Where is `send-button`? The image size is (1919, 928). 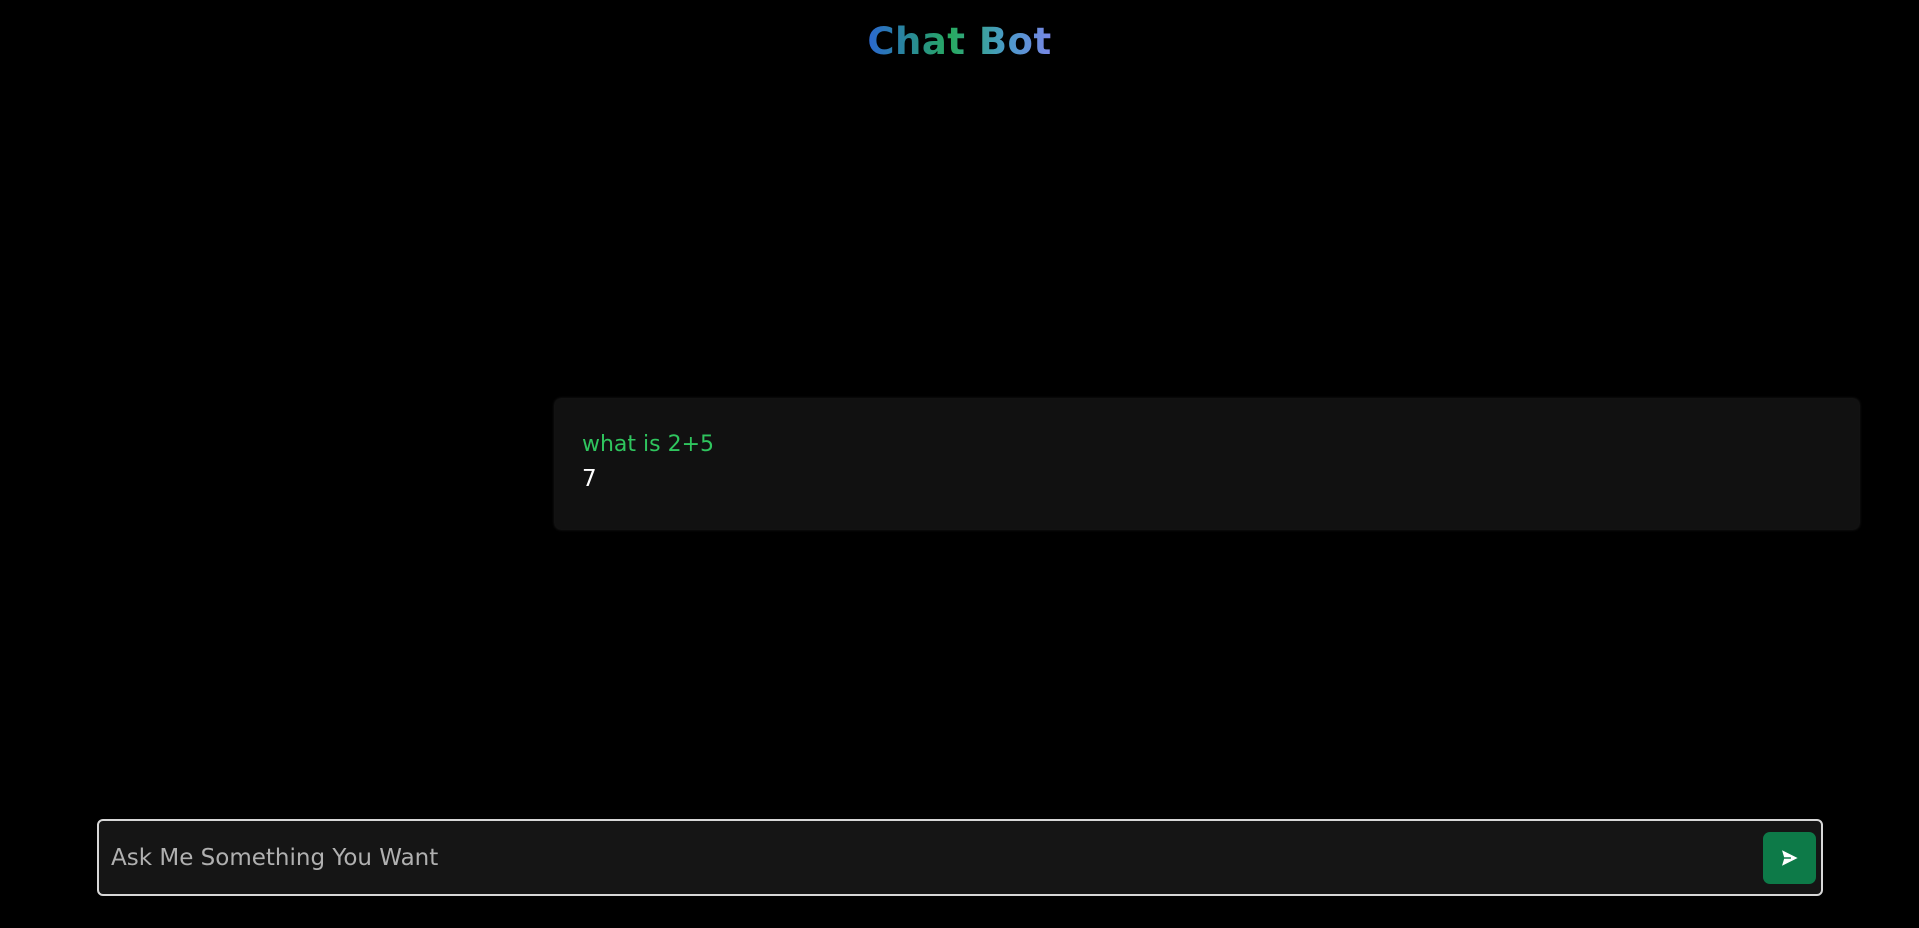
send-button is located at coordinates (1789, 858).